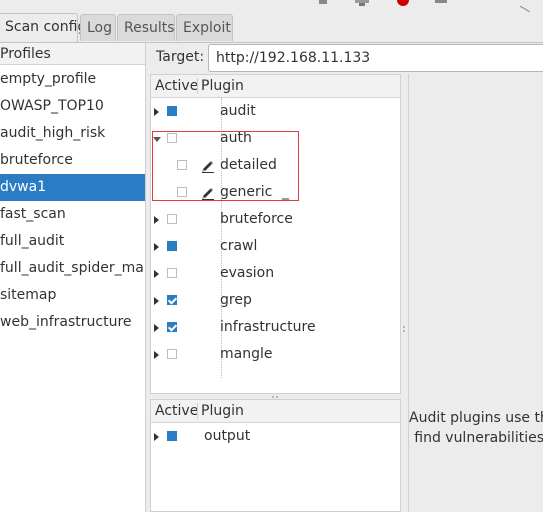 The height and width of the screenshot is (512, 543). I want to click on plugin-label: mangle, so click(246, 354).